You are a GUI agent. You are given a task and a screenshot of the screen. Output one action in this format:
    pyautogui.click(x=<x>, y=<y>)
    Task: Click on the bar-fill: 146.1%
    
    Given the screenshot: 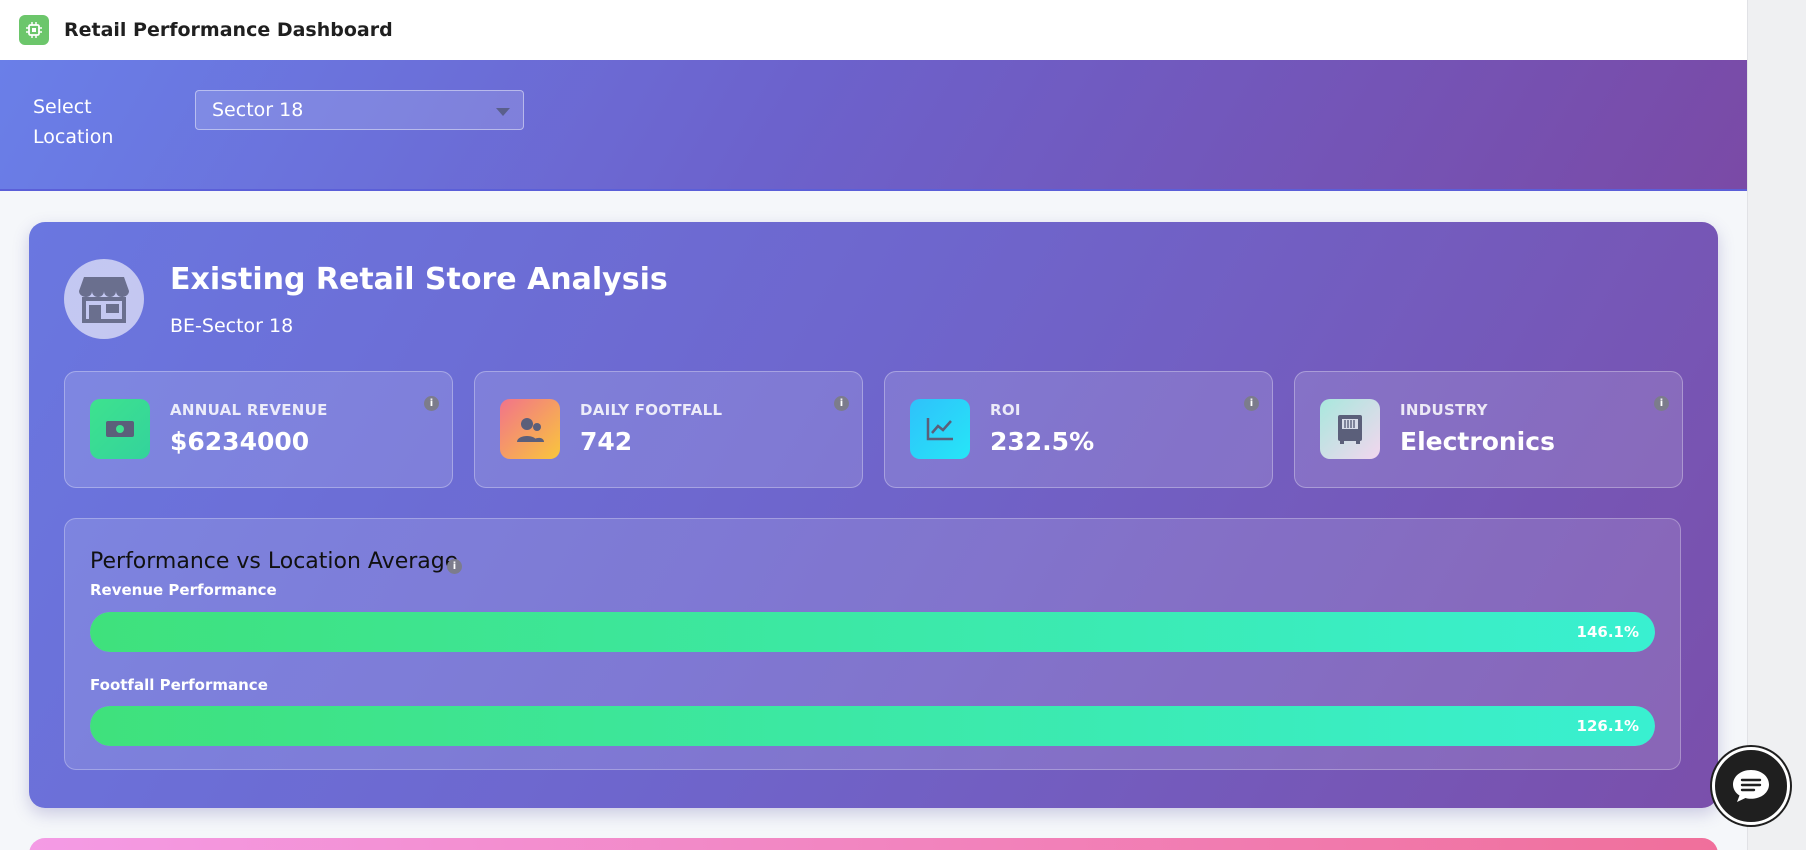 What is the action you would take?
    pyautogui.click(x=872, y=632)
    